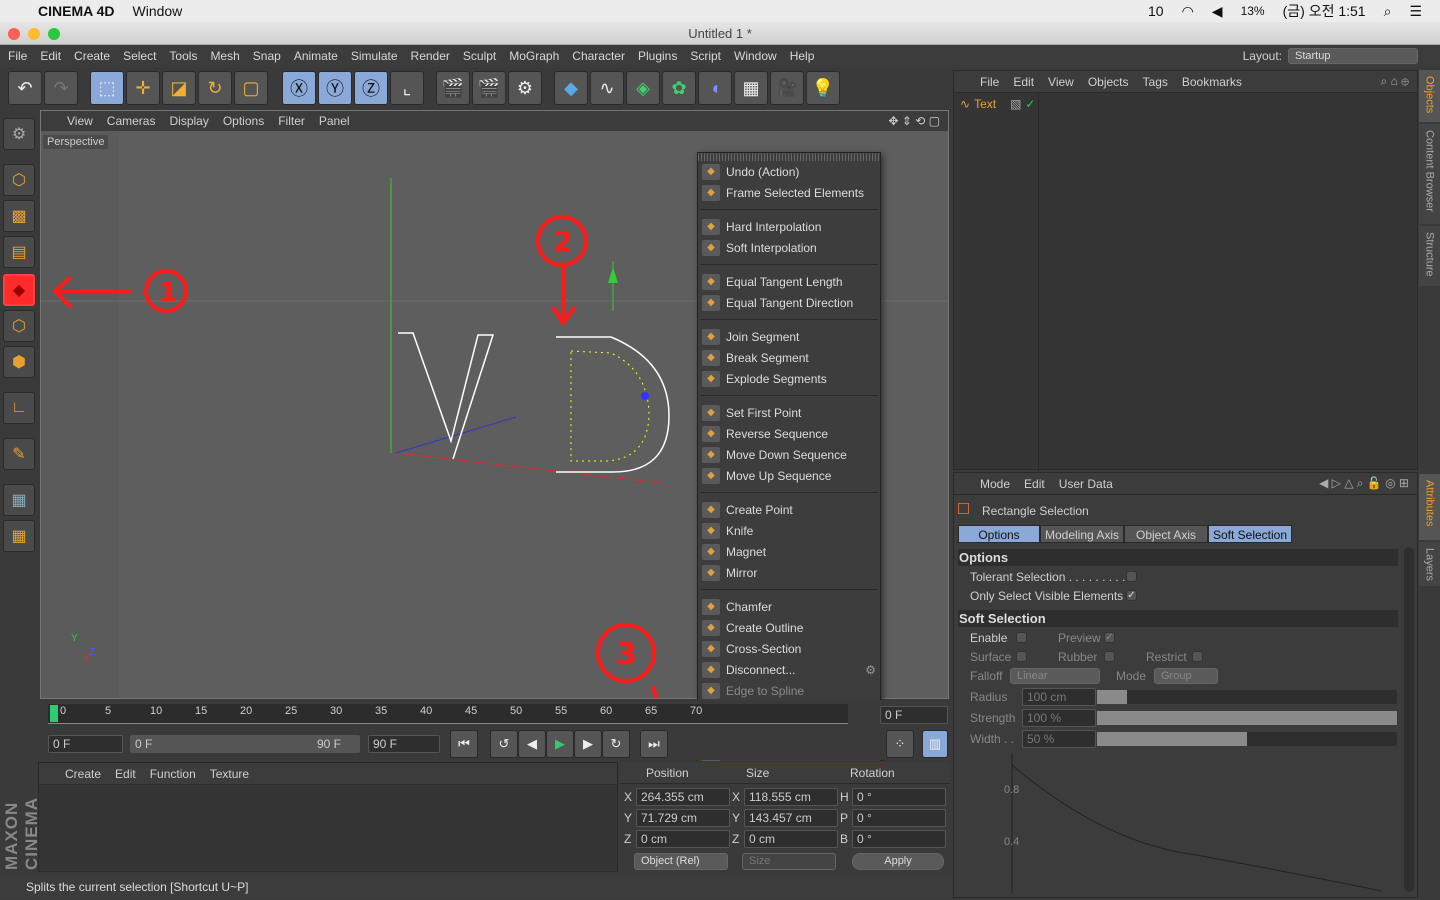 The width and height of the screenshot is (1440, 900). What do you see at coordinates (1131, 595) in the screenshot?
I see `visible-only-checkbox: ✓` at bounding box center [1131, 595].